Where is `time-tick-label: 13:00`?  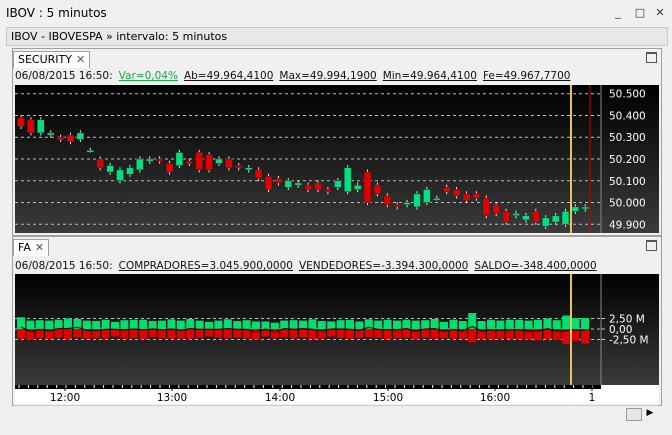 time-tick-label: 13:00 is located at coordinates (172, 398).